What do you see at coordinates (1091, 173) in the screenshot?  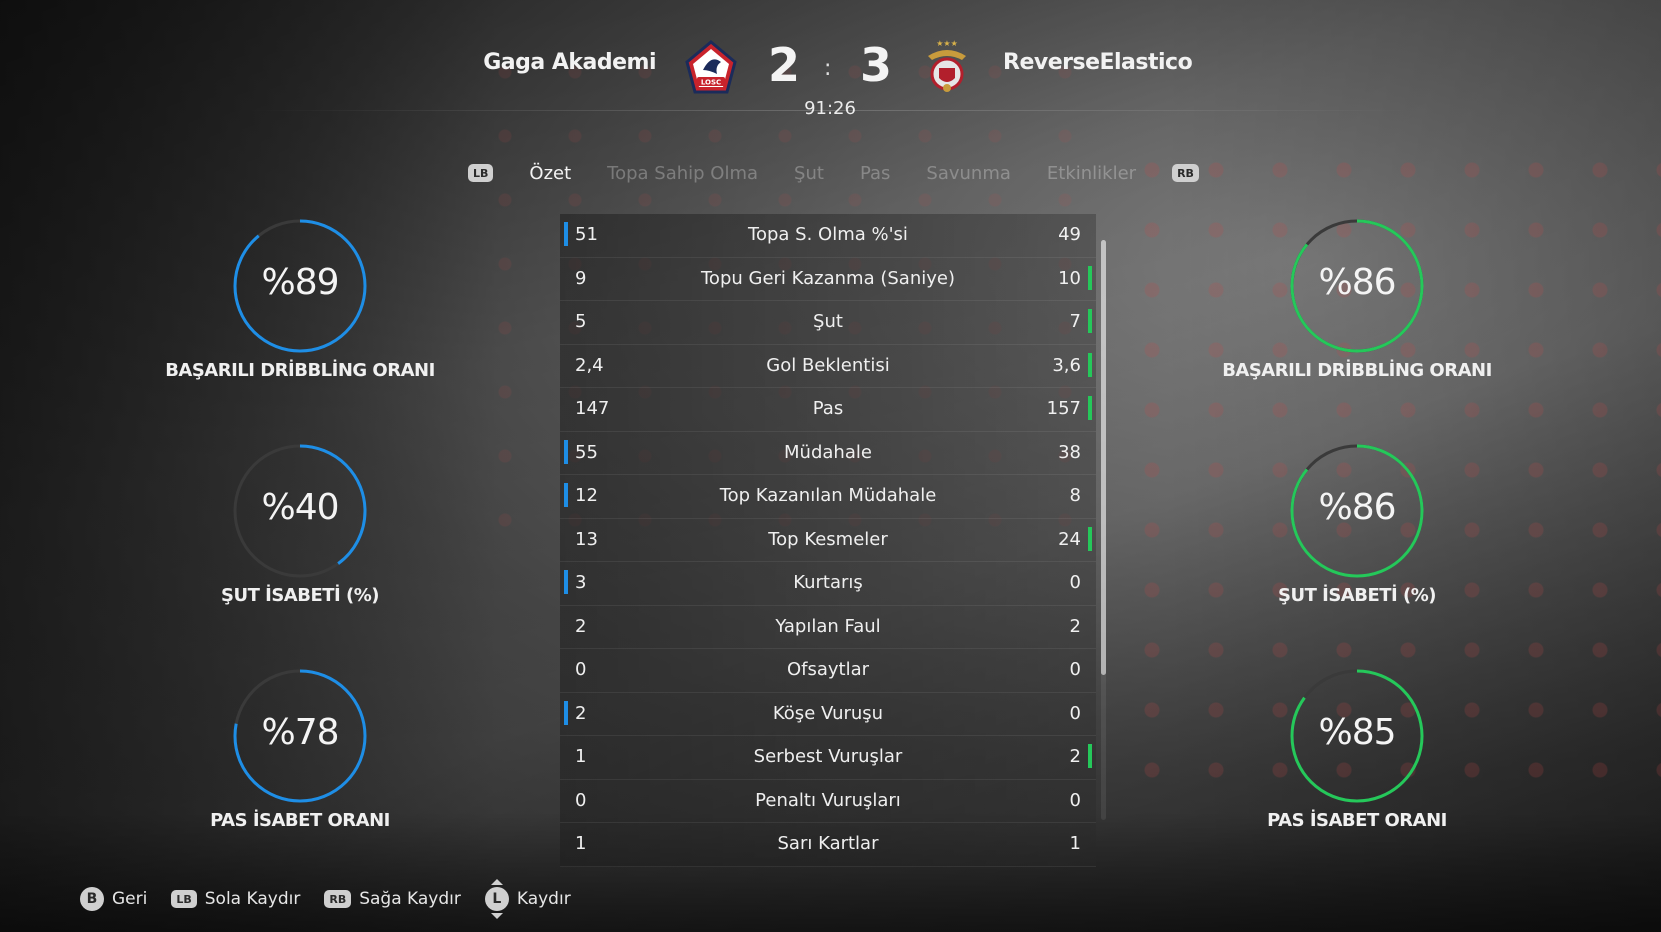 I see `tab-etkinlikler: Etkinlikler` at bounding box center [1091, 173].